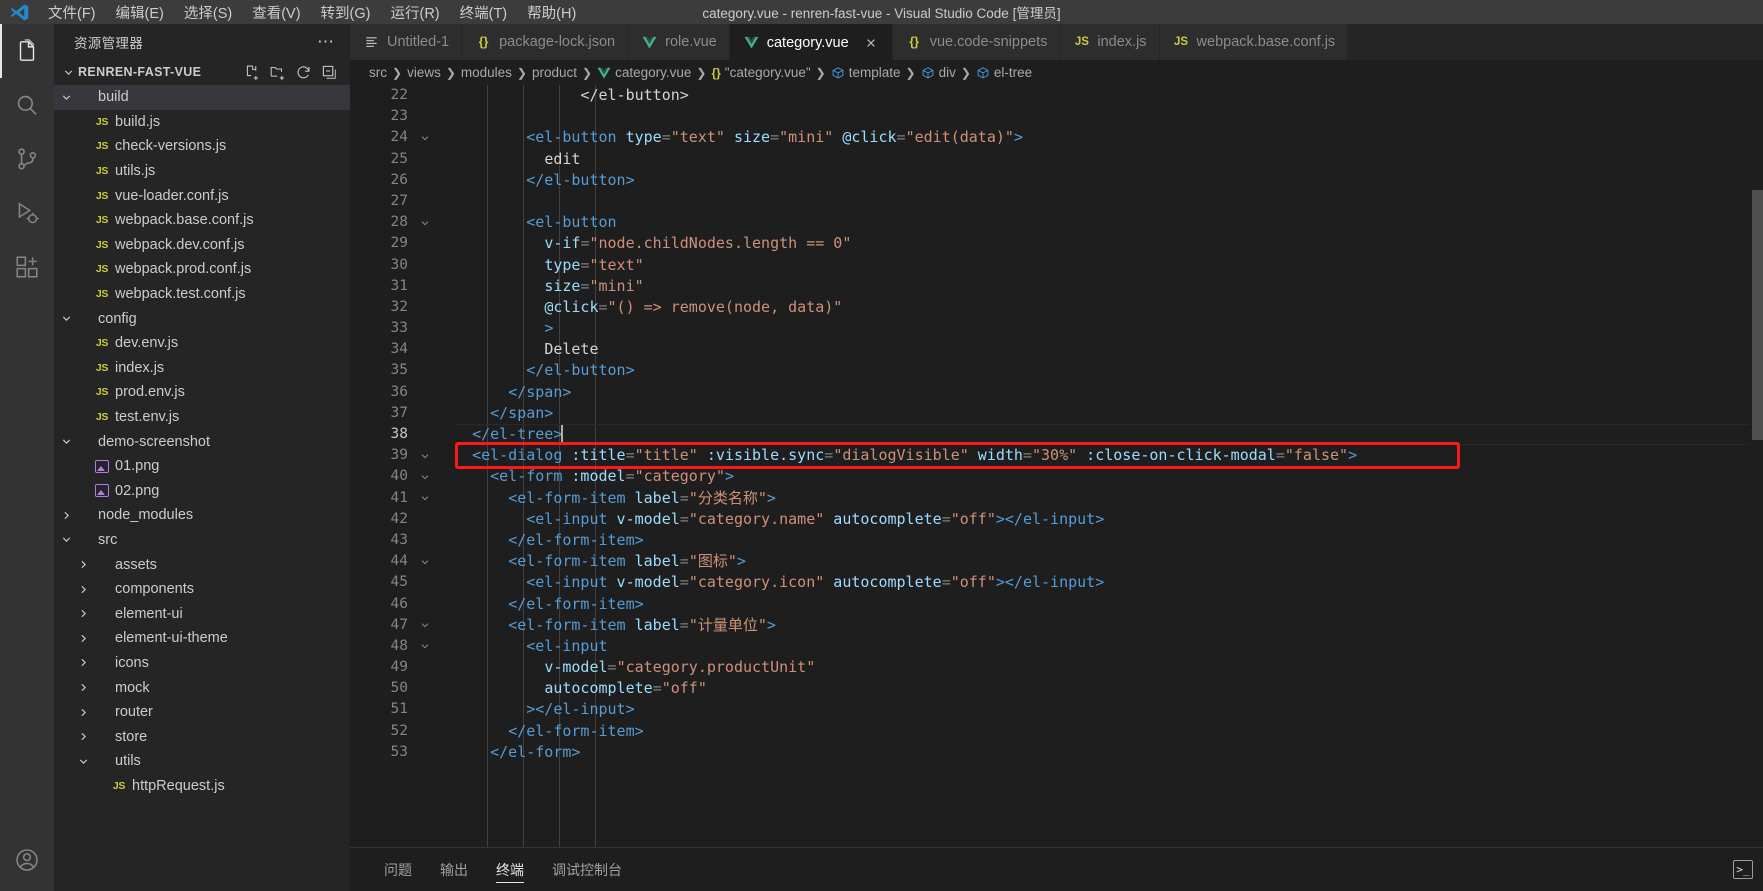 The height and width of the screenshot is (891, 1763). I want to click on code-line: 23, so click(1056, 116).